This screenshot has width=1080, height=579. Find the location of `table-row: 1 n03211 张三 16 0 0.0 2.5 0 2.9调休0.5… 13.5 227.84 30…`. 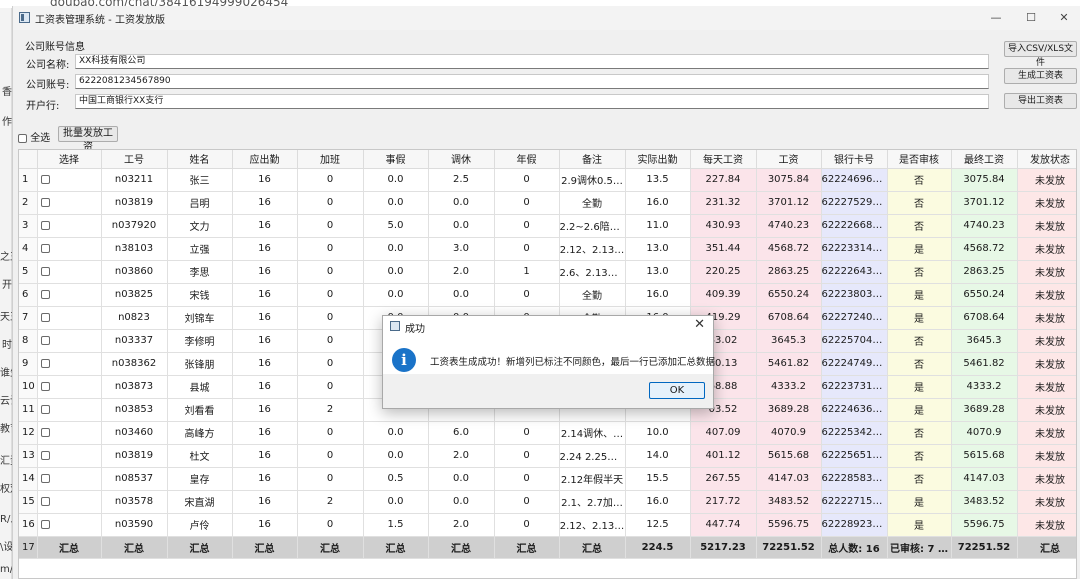

table-row: 1 n03211 张三 16 0 0.0 2.5 0 2.9调休0.5… 13.5 227.84 30… is located at coordinates (547, 180).